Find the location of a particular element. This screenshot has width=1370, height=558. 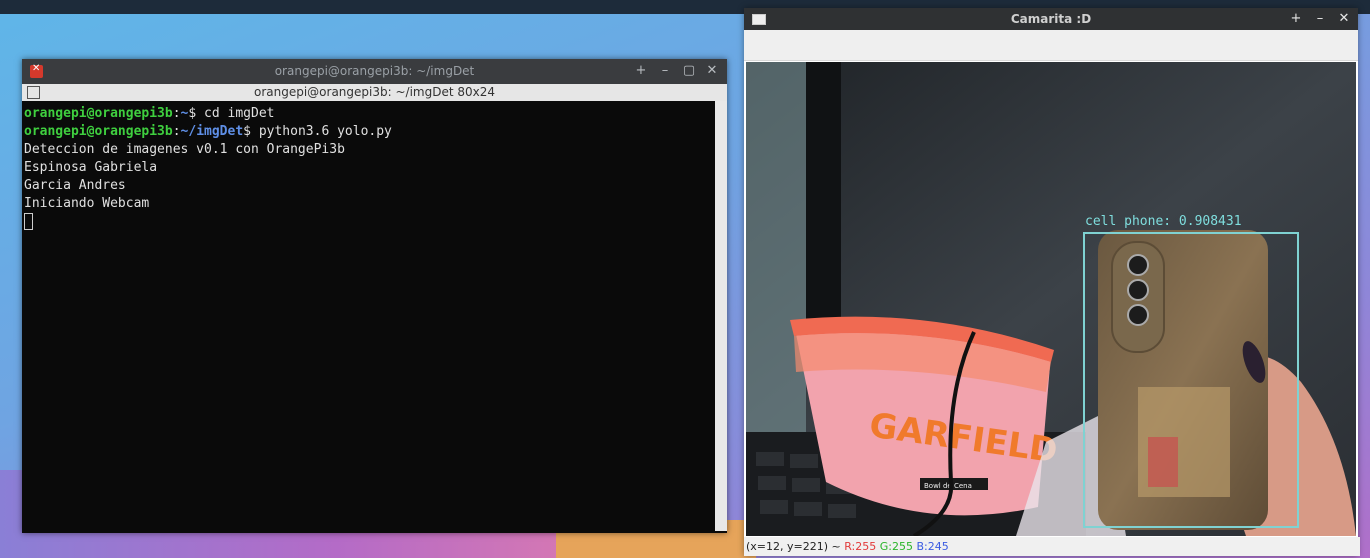

camera-titlebar: Camarita :D + – ✕ is located at coordinates (1051, 19).